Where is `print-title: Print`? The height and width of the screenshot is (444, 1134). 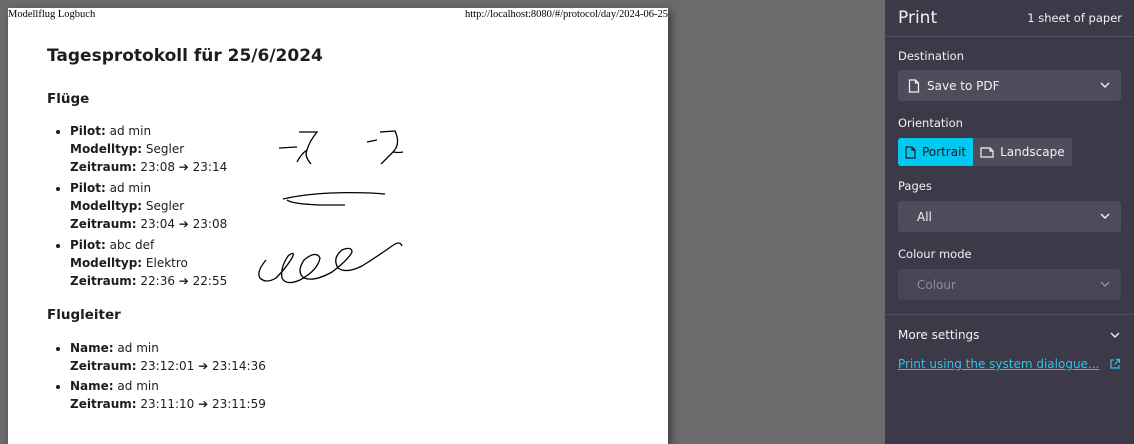
print-title: Print is located at coordinates (918, 18).